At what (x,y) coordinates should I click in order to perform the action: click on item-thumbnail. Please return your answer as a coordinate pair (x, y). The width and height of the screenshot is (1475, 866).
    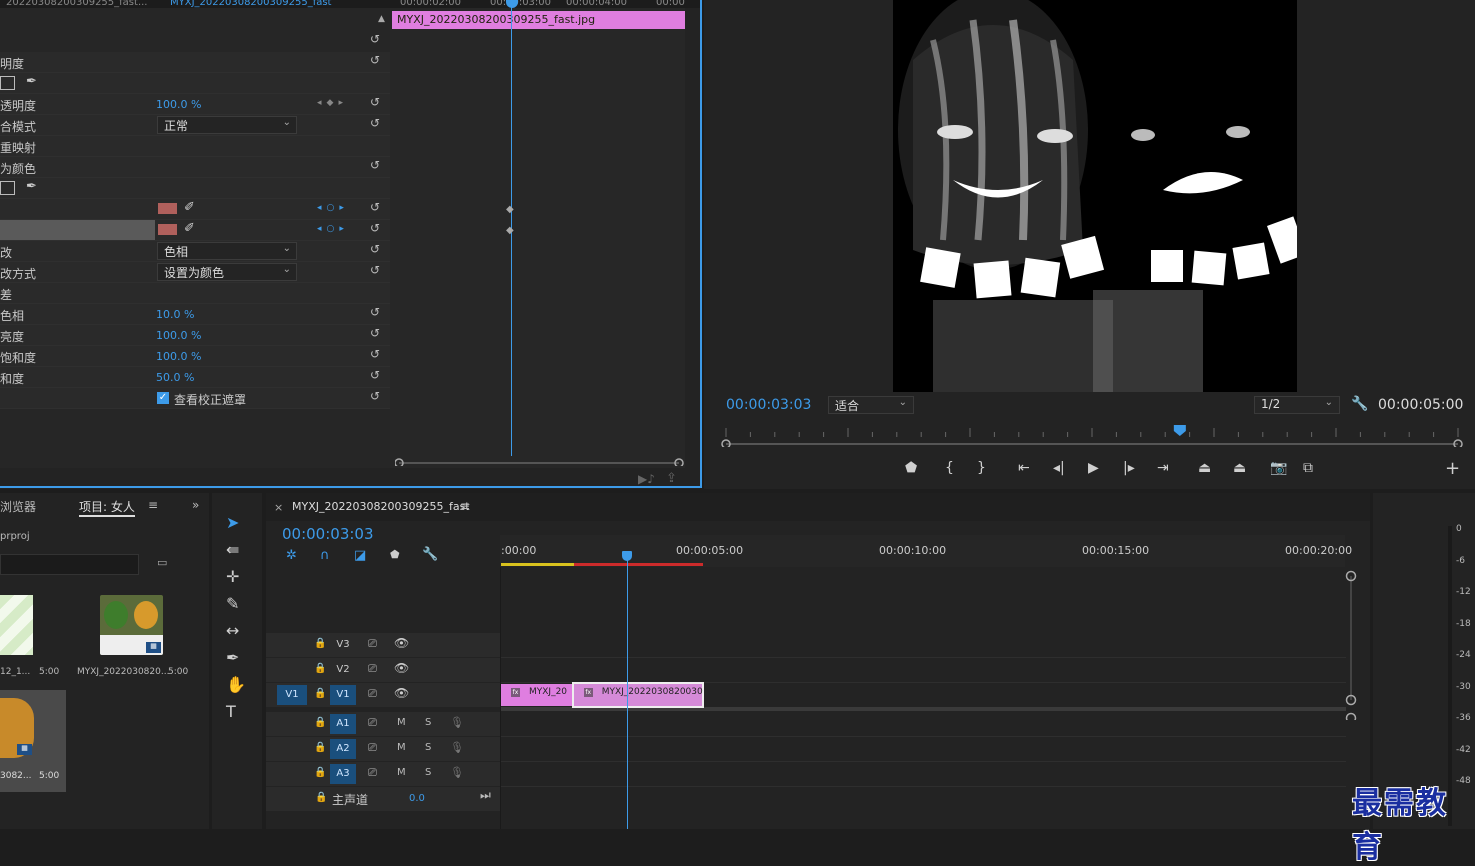
    Looking at the image, I should click on (16, 625).